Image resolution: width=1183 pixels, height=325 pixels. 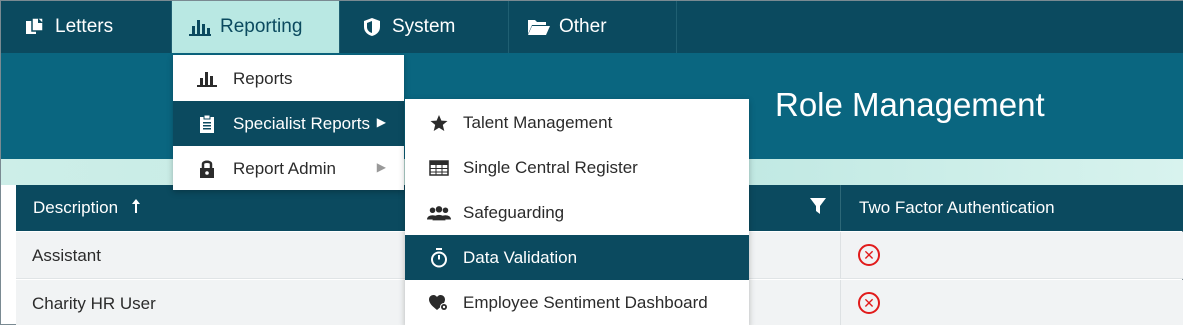 What do you see at coordinates (910, 104) in the screenshot?
I see `page-title: Role Management` at bounding box center [910, 104].